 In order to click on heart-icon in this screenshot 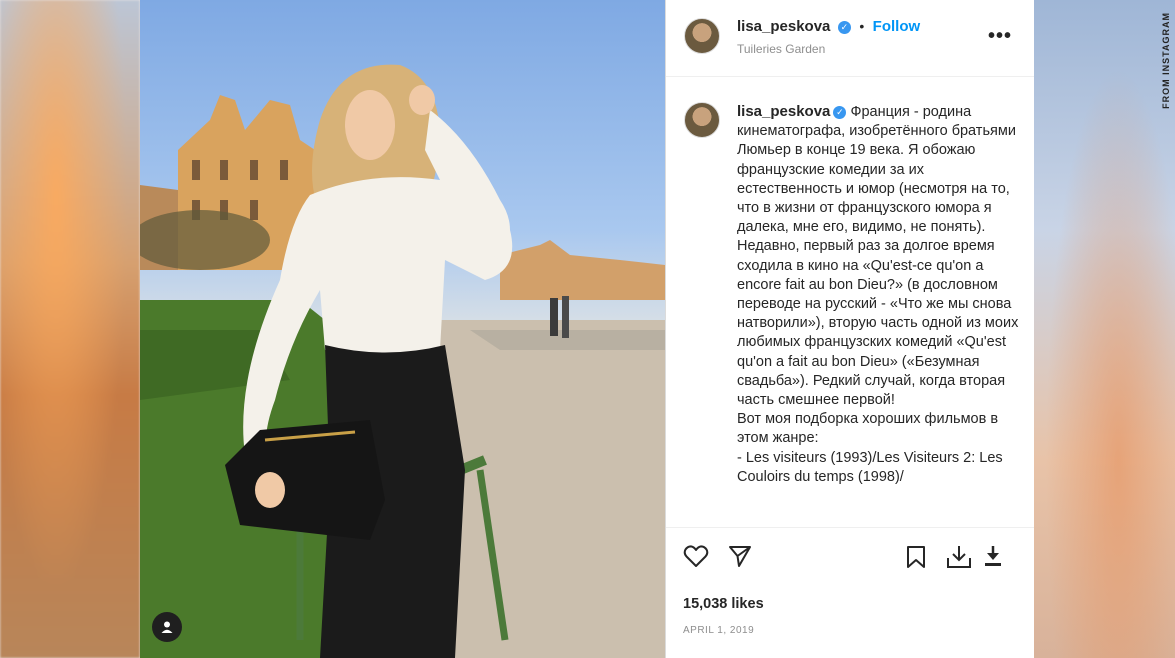, I will do `click(696, 556)`.